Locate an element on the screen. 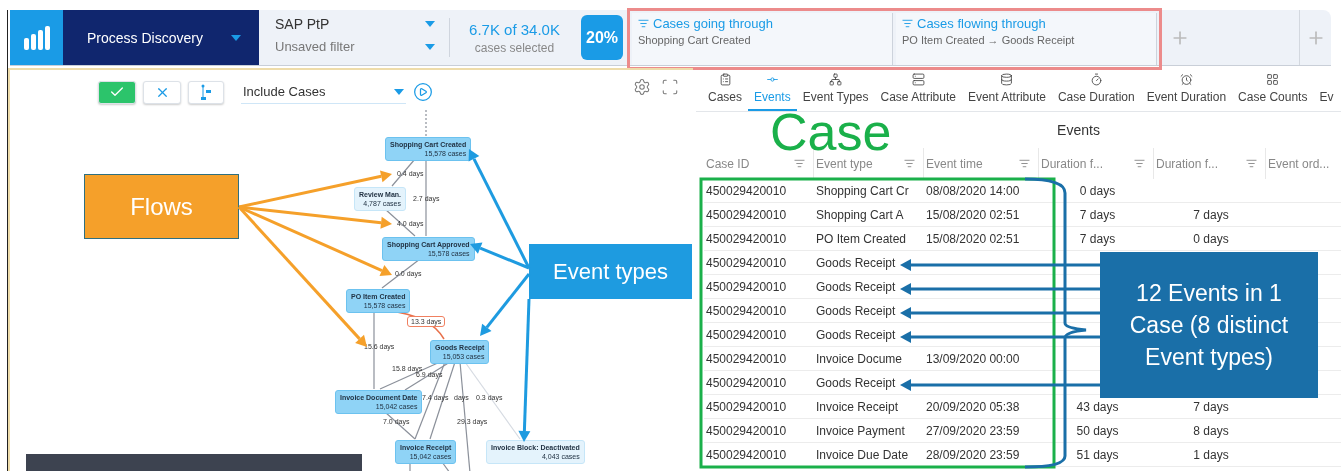  filter-title: Cases going through is located at coordinates (713, 23).